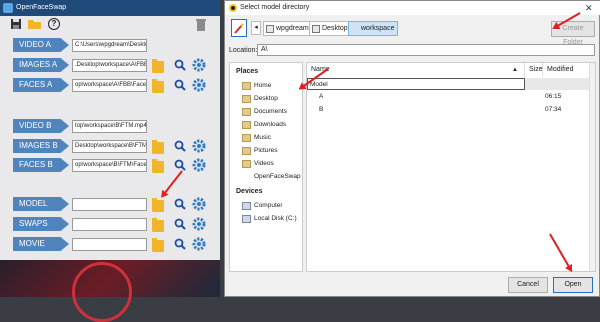 The width and height of the screenshot is (600, 322). I want to click on devices-header: Devices, so click(249, 191).